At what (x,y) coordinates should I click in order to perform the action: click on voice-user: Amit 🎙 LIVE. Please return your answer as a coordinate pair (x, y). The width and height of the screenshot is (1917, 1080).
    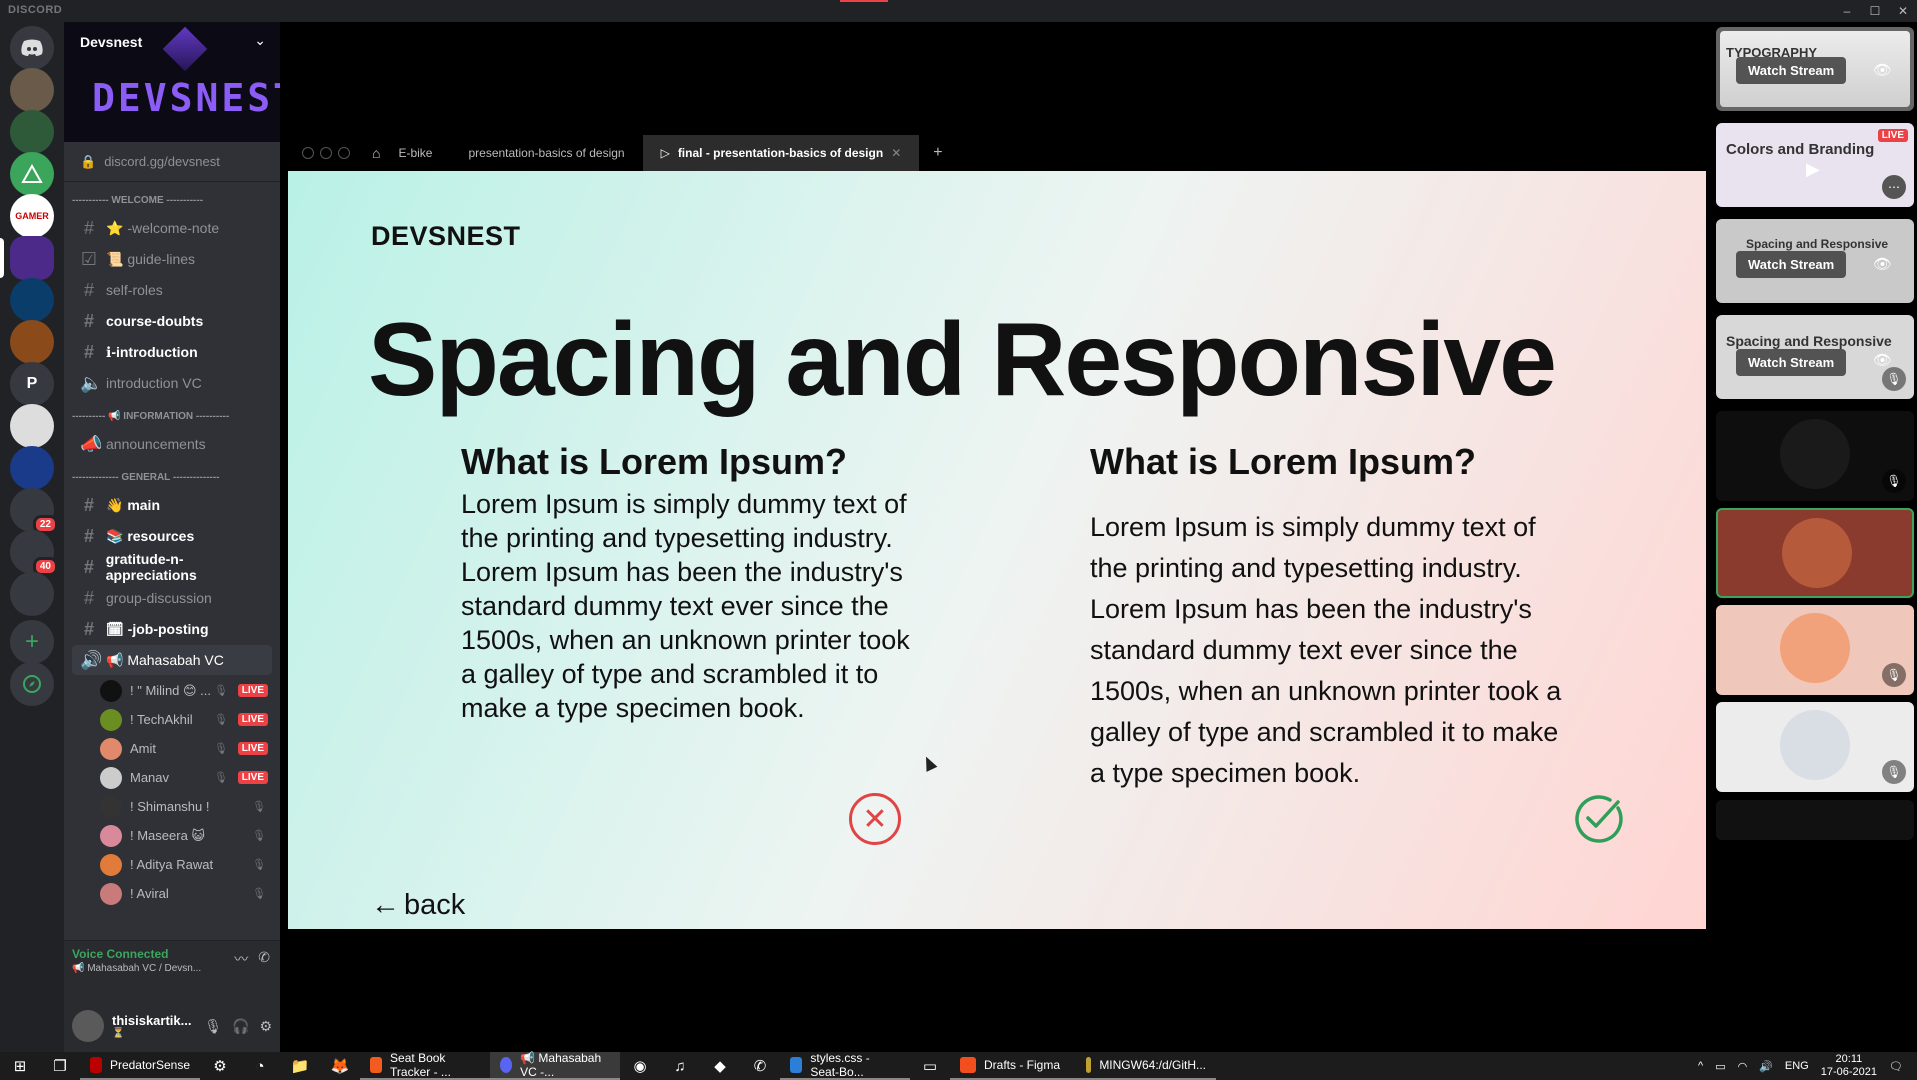
    Looking at the image, I should click on (186, 748).